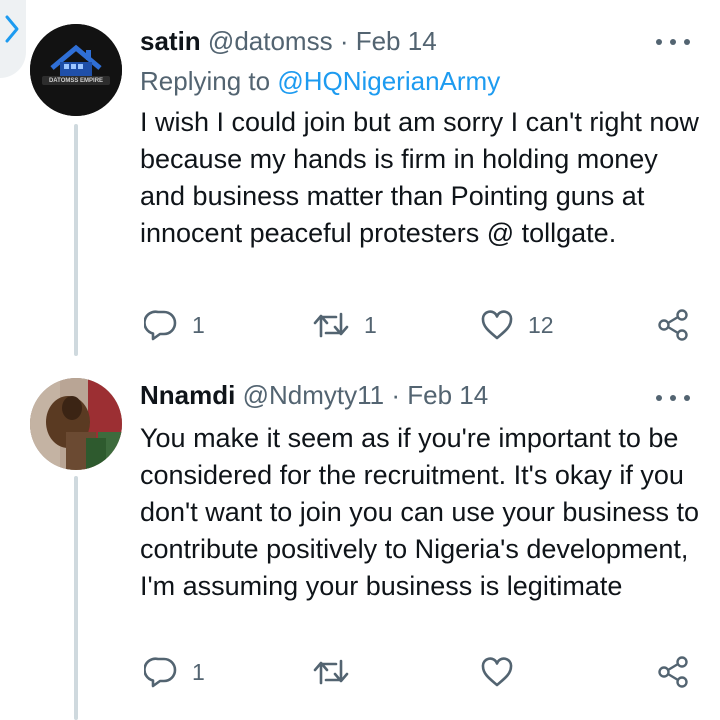  I want to click on replying-to-mention: @HQNigerianArmy, so click(388, 81).